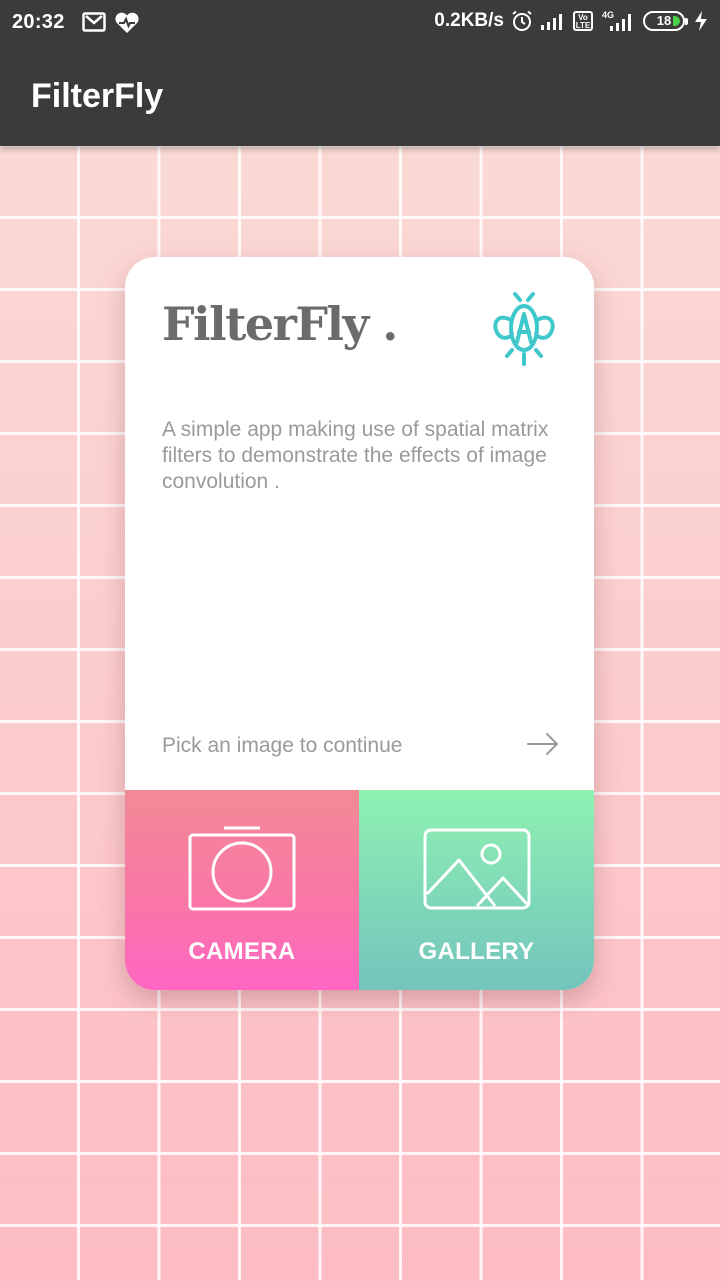 Image resolution: width=720 pixels, height=1280 pixels. What do you see at coordinates (583, 21) in the screenshot?
I see `volte-icon: Vo LTE` at bounding box center [583, 21].